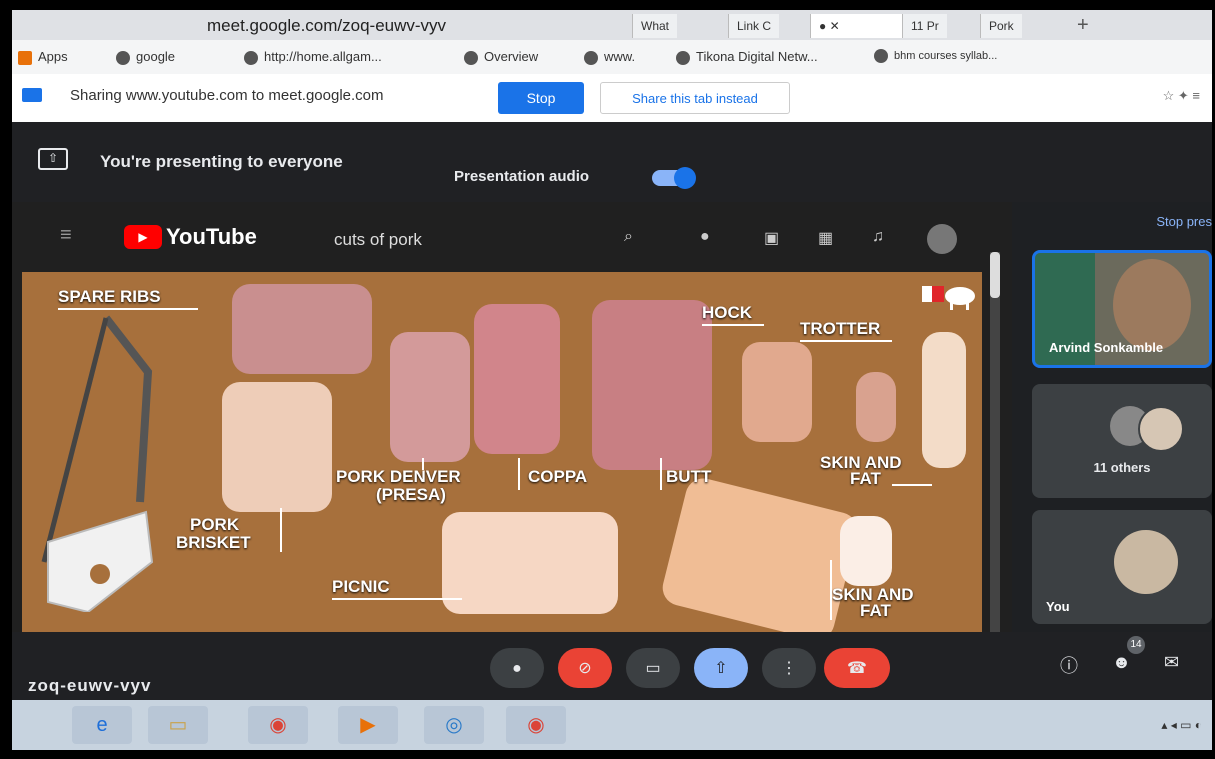 The width and height of the screenshot is (1215, 759). I want to click on others-count: 11 others, so click(1122, 467).